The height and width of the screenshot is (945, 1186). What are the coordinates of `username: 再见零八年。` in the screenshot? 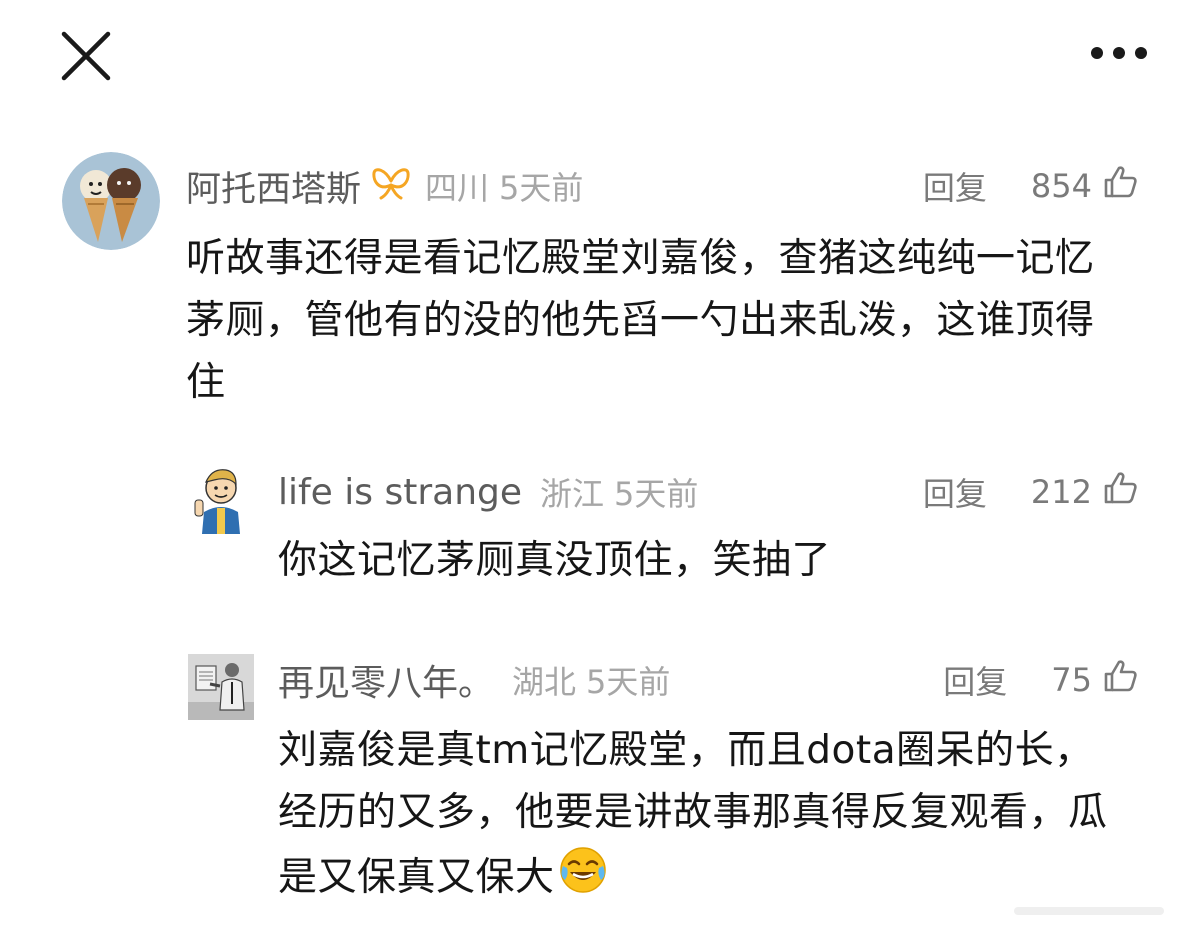 It's located at (386, 680).